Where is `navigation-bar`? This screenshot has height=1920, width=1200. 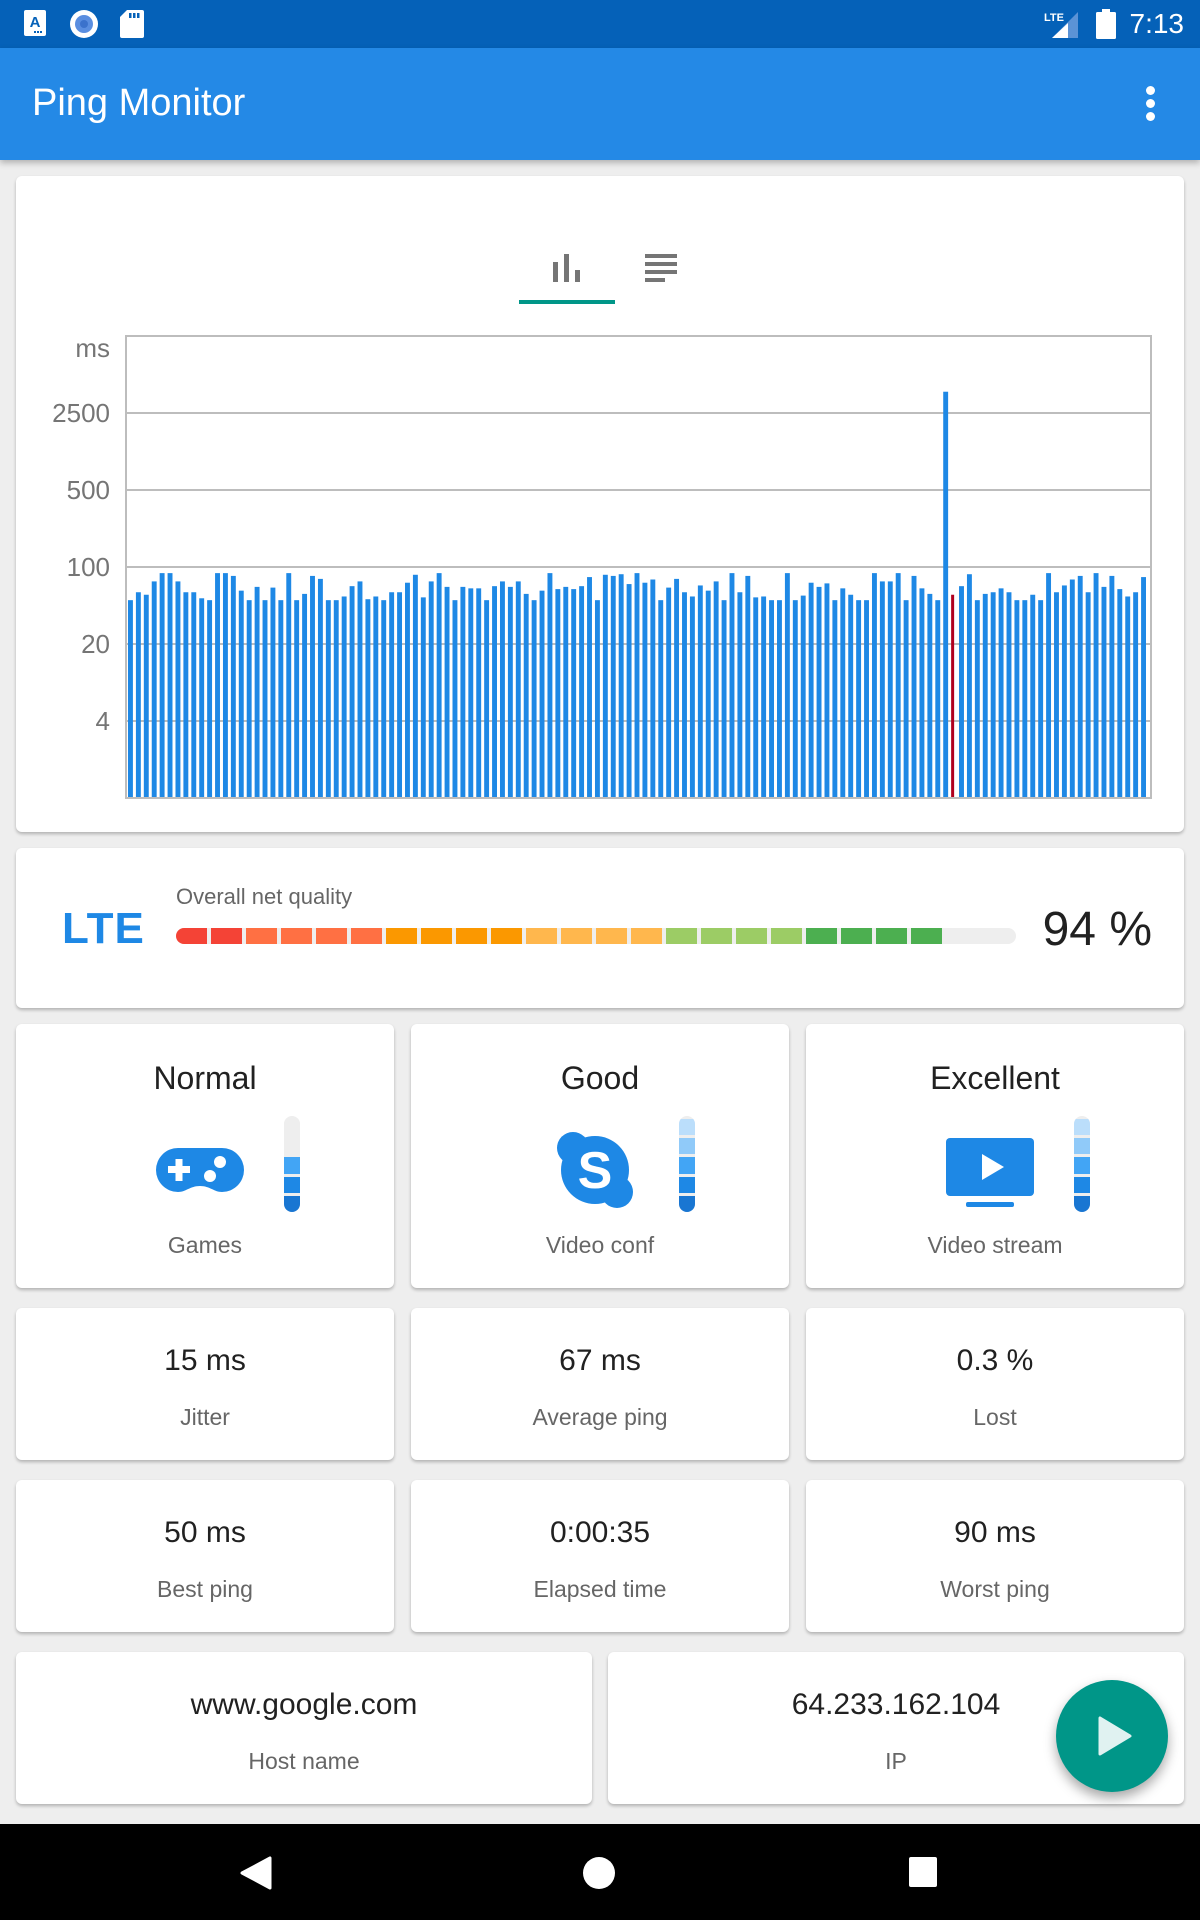 navigation-bar is located at coordinates (600, 1872).